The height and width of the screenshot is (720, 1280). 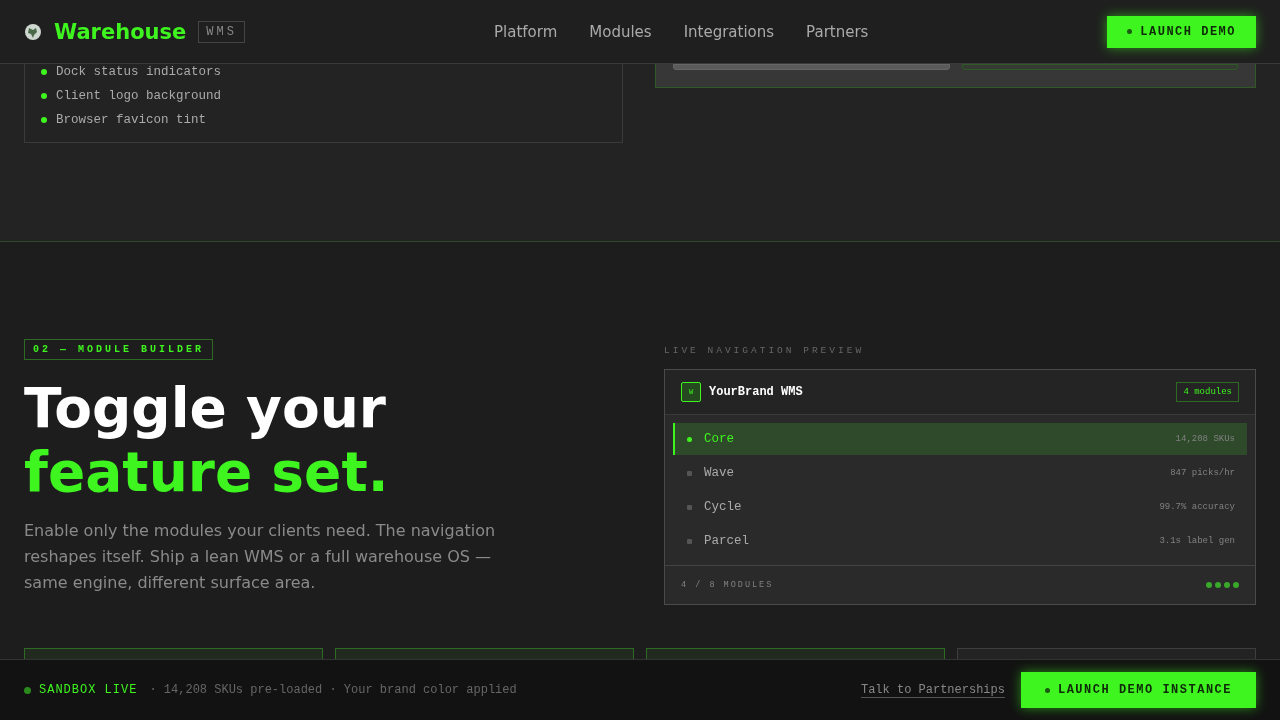 What do you see at coordinates (119, 349) in the screenshot?
I see `section-tag: 02 — MODULE BUILDER` at bounding box center [119, 349].